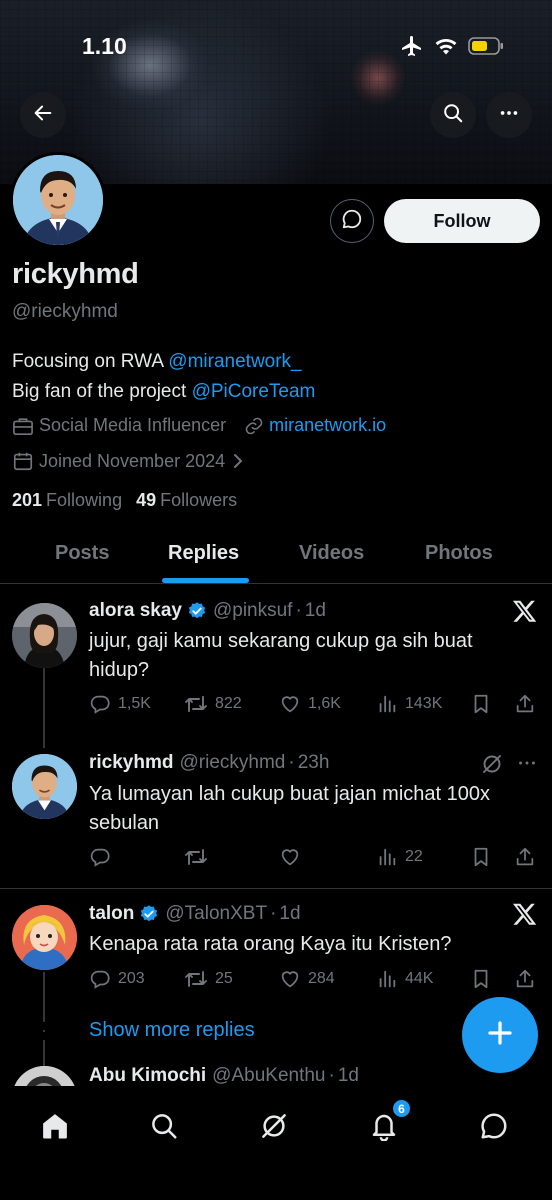  Describe the element at coordinates (324, 703) in the screenshot. I see `like-count: 1,6K` at that location.